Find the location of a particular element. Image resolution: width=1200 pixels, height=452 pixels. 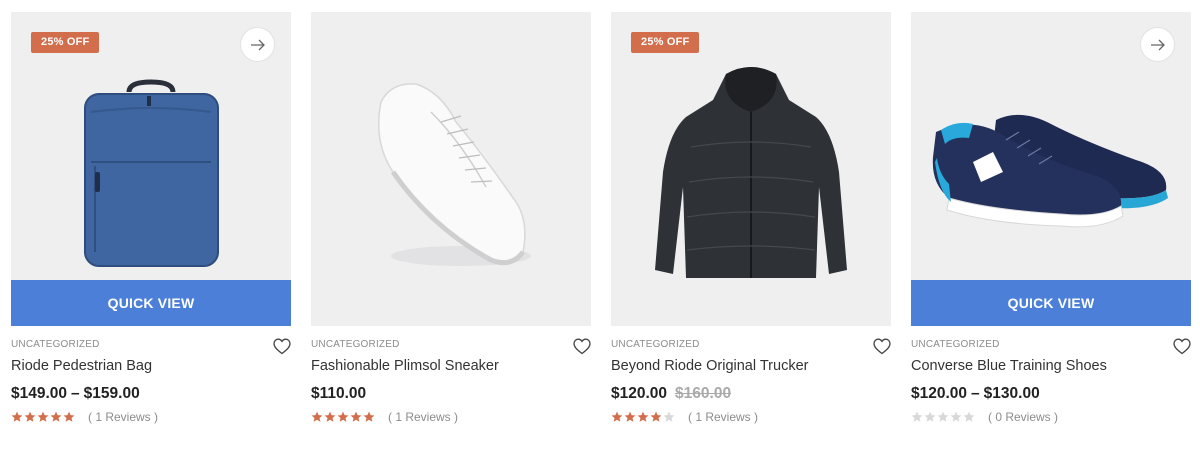

price-high: $159.00 is located at coordinates (111, 393).